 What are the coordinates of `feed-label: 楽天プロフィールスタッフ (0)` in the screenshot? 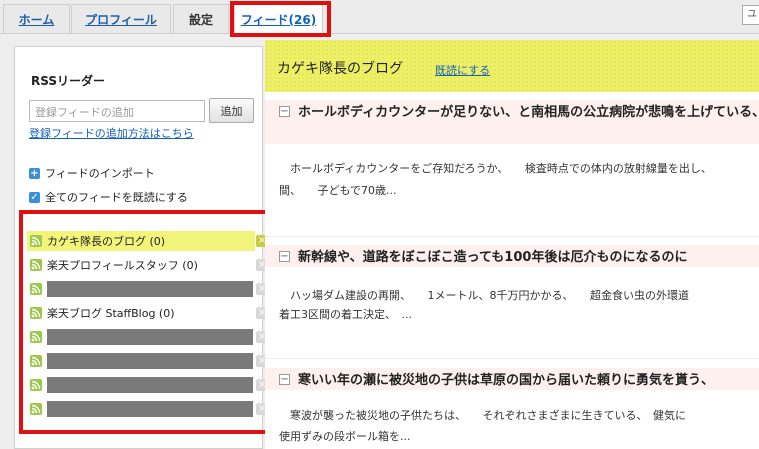 It's located at (122, 265).